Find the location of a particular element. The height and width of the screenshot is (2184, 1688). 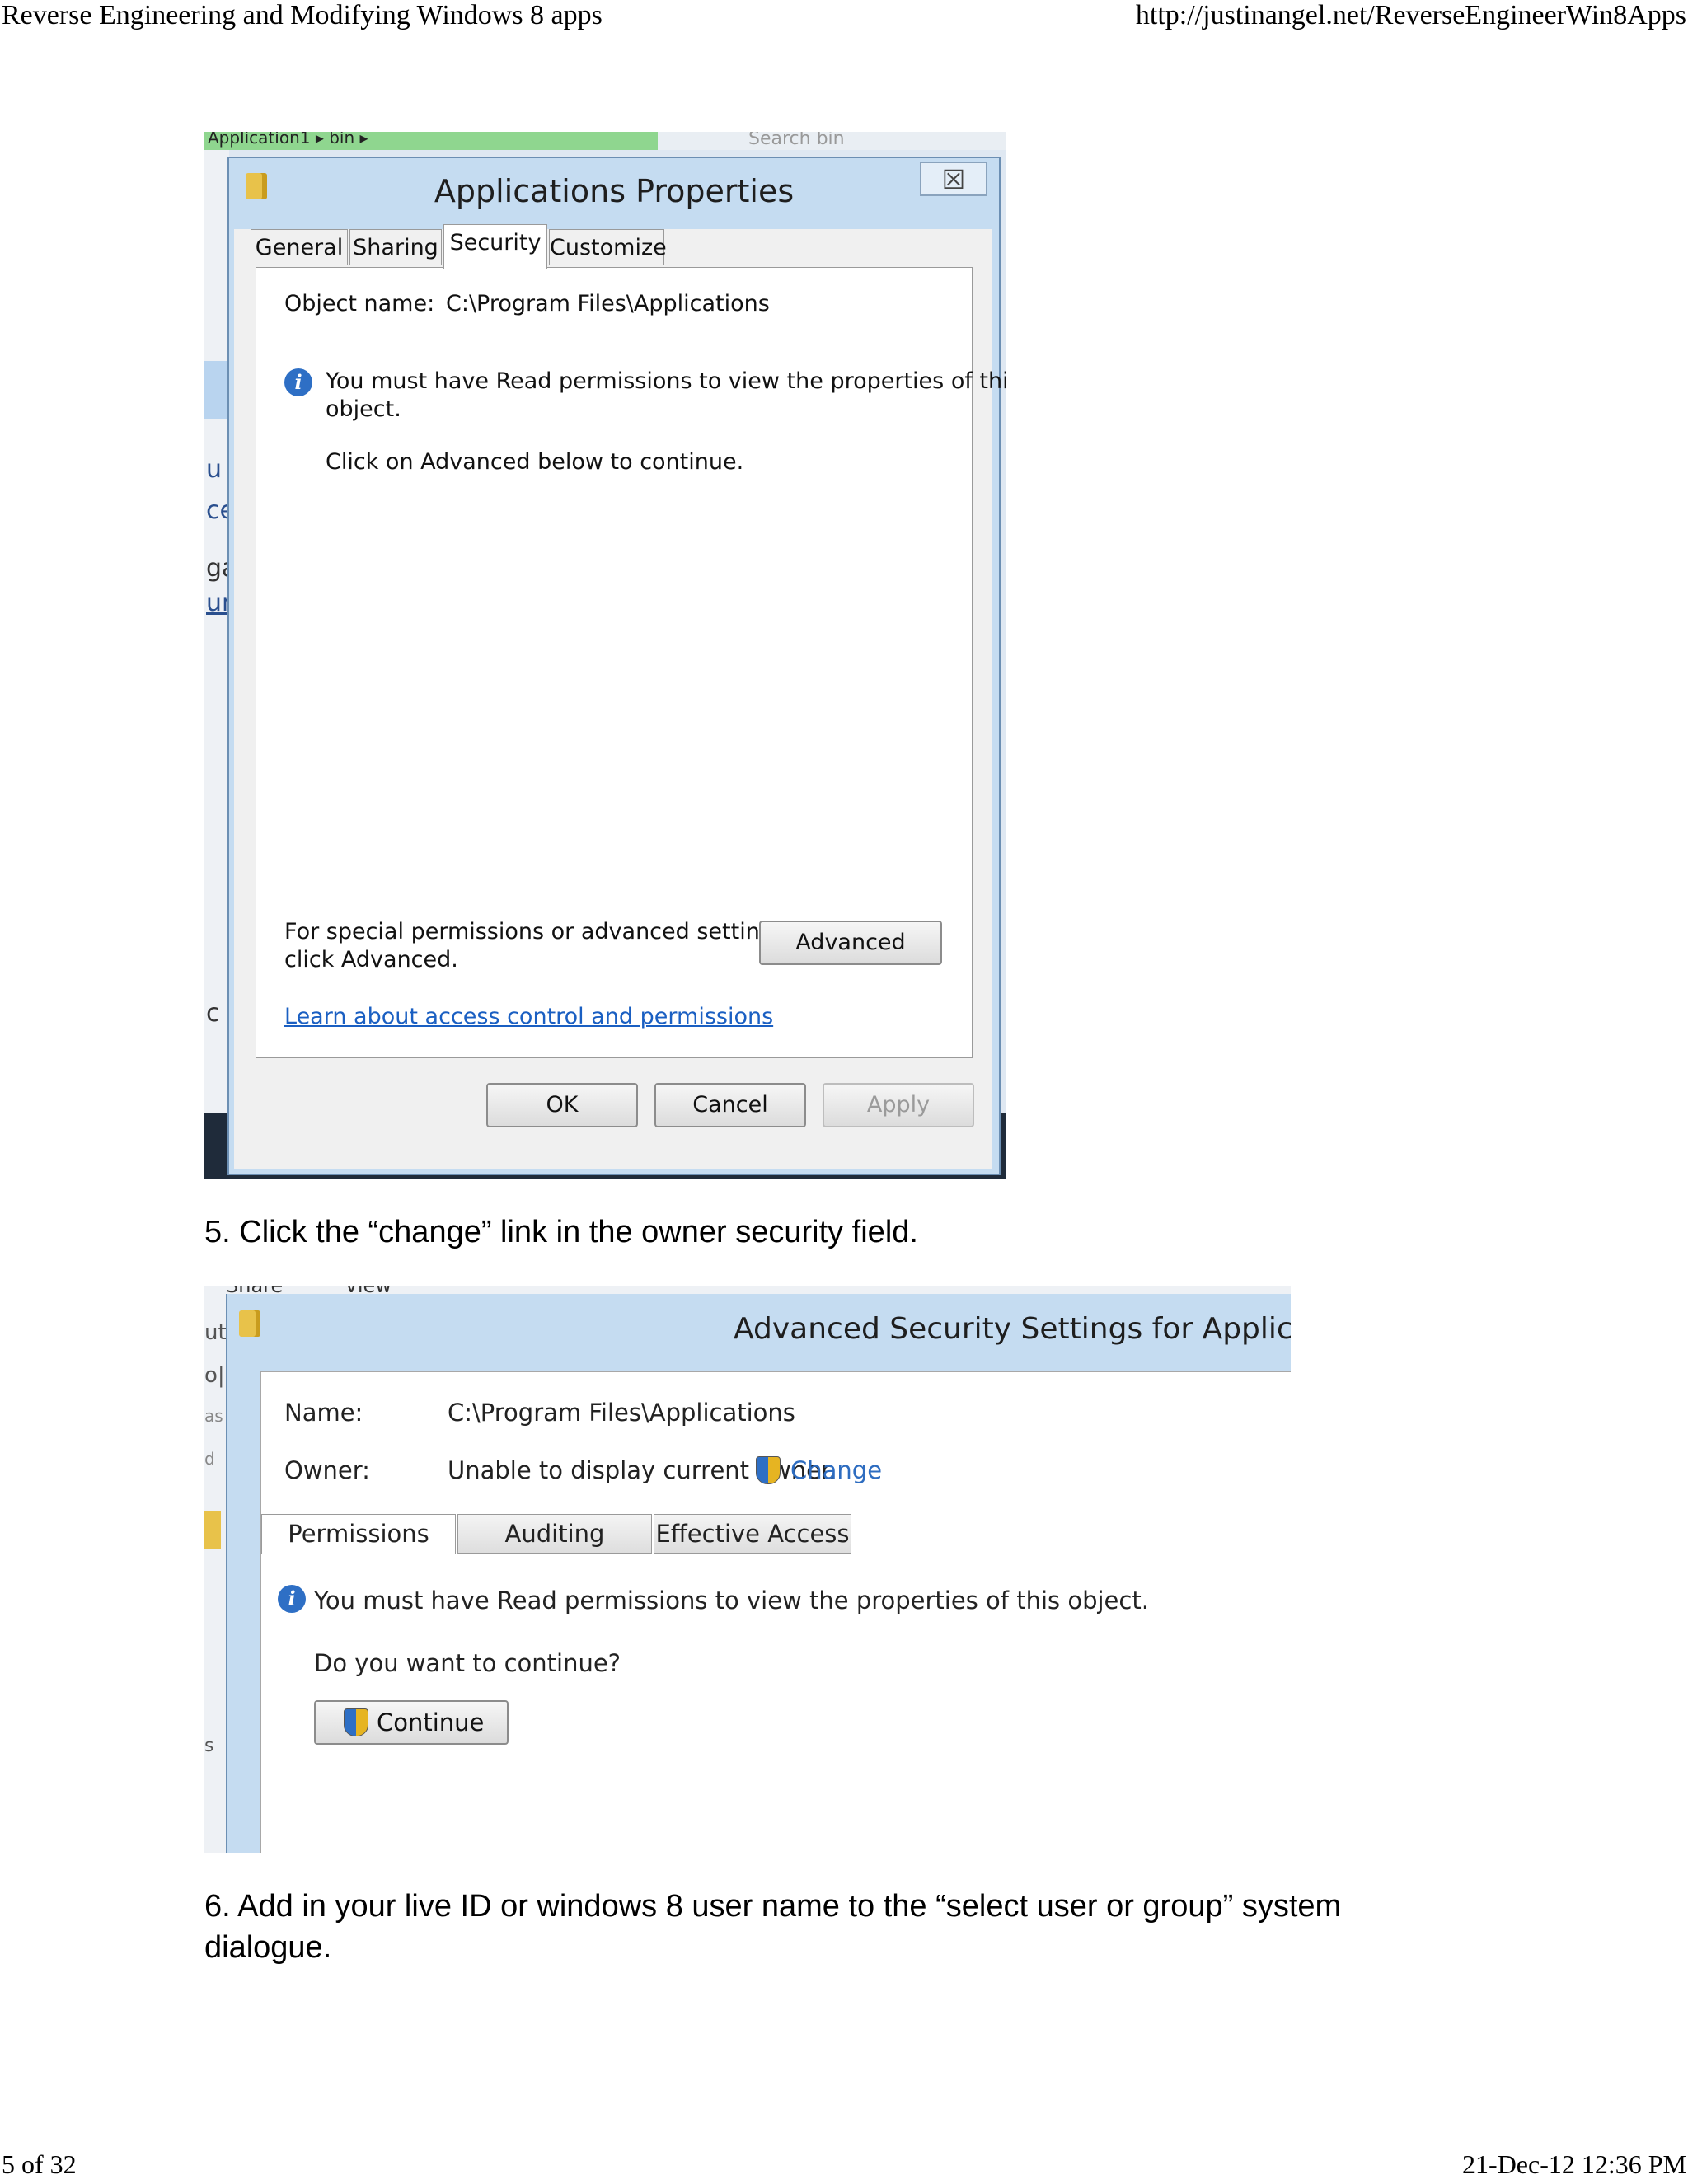

tab-effective-access: Effective Access is located at coordinates (753, 1534).